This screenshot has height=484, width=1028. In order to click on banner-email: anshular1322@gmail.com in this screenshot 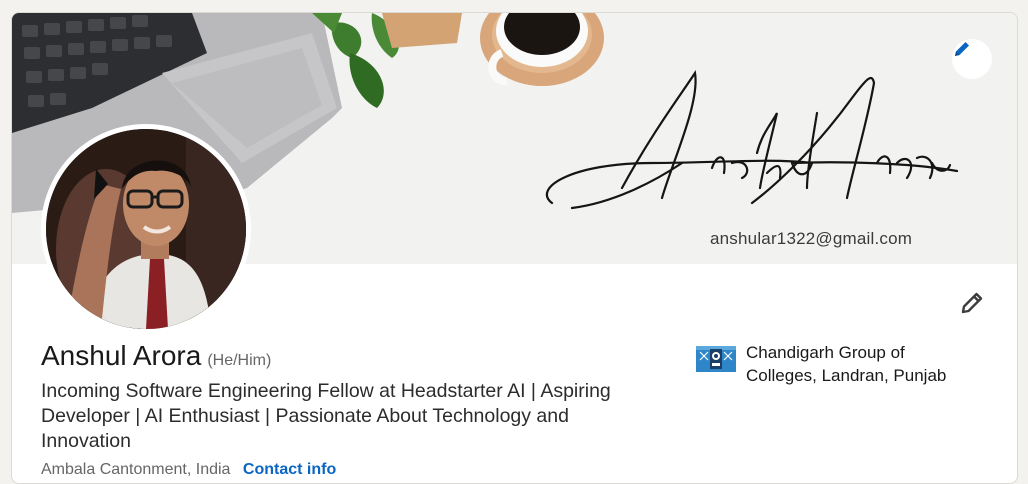, I will do `click(811, 238)`.